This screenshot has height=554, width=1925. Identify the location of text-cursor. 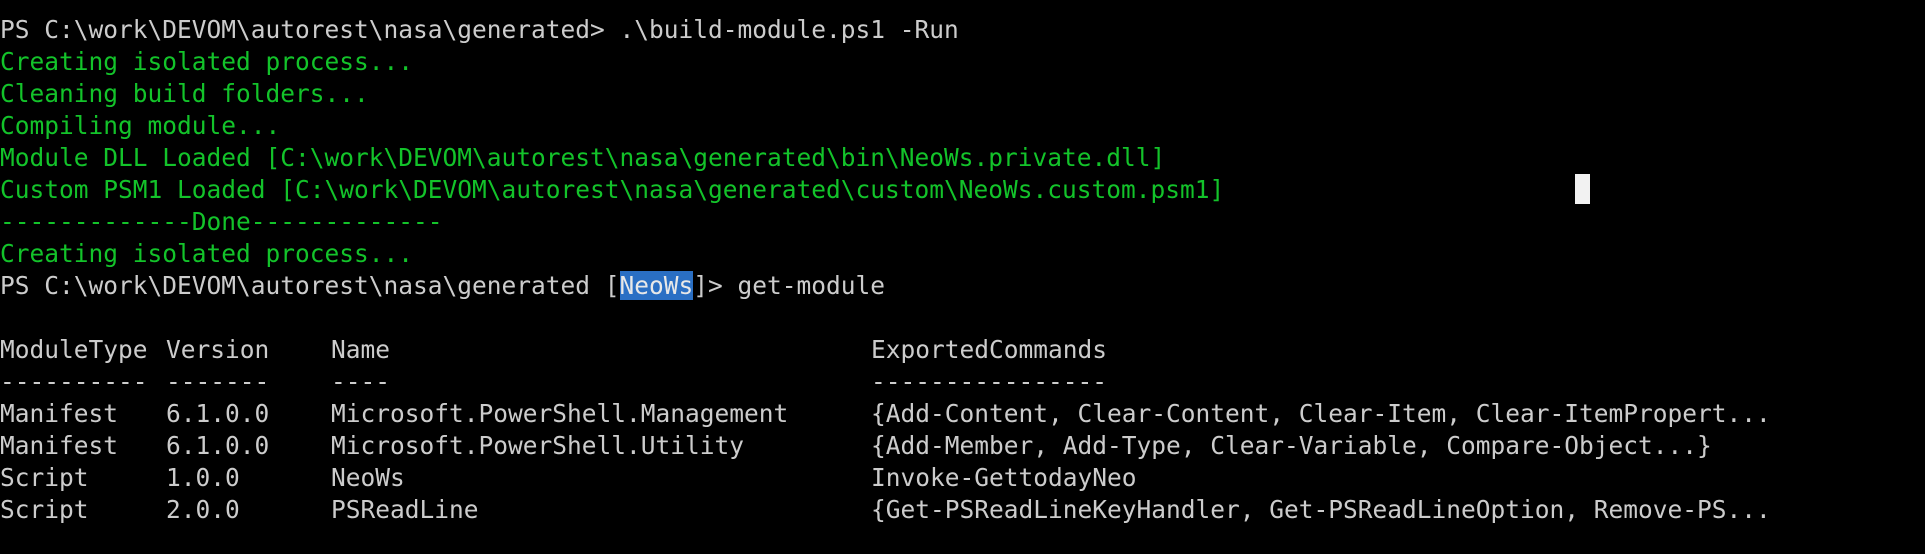
(1582, 189).